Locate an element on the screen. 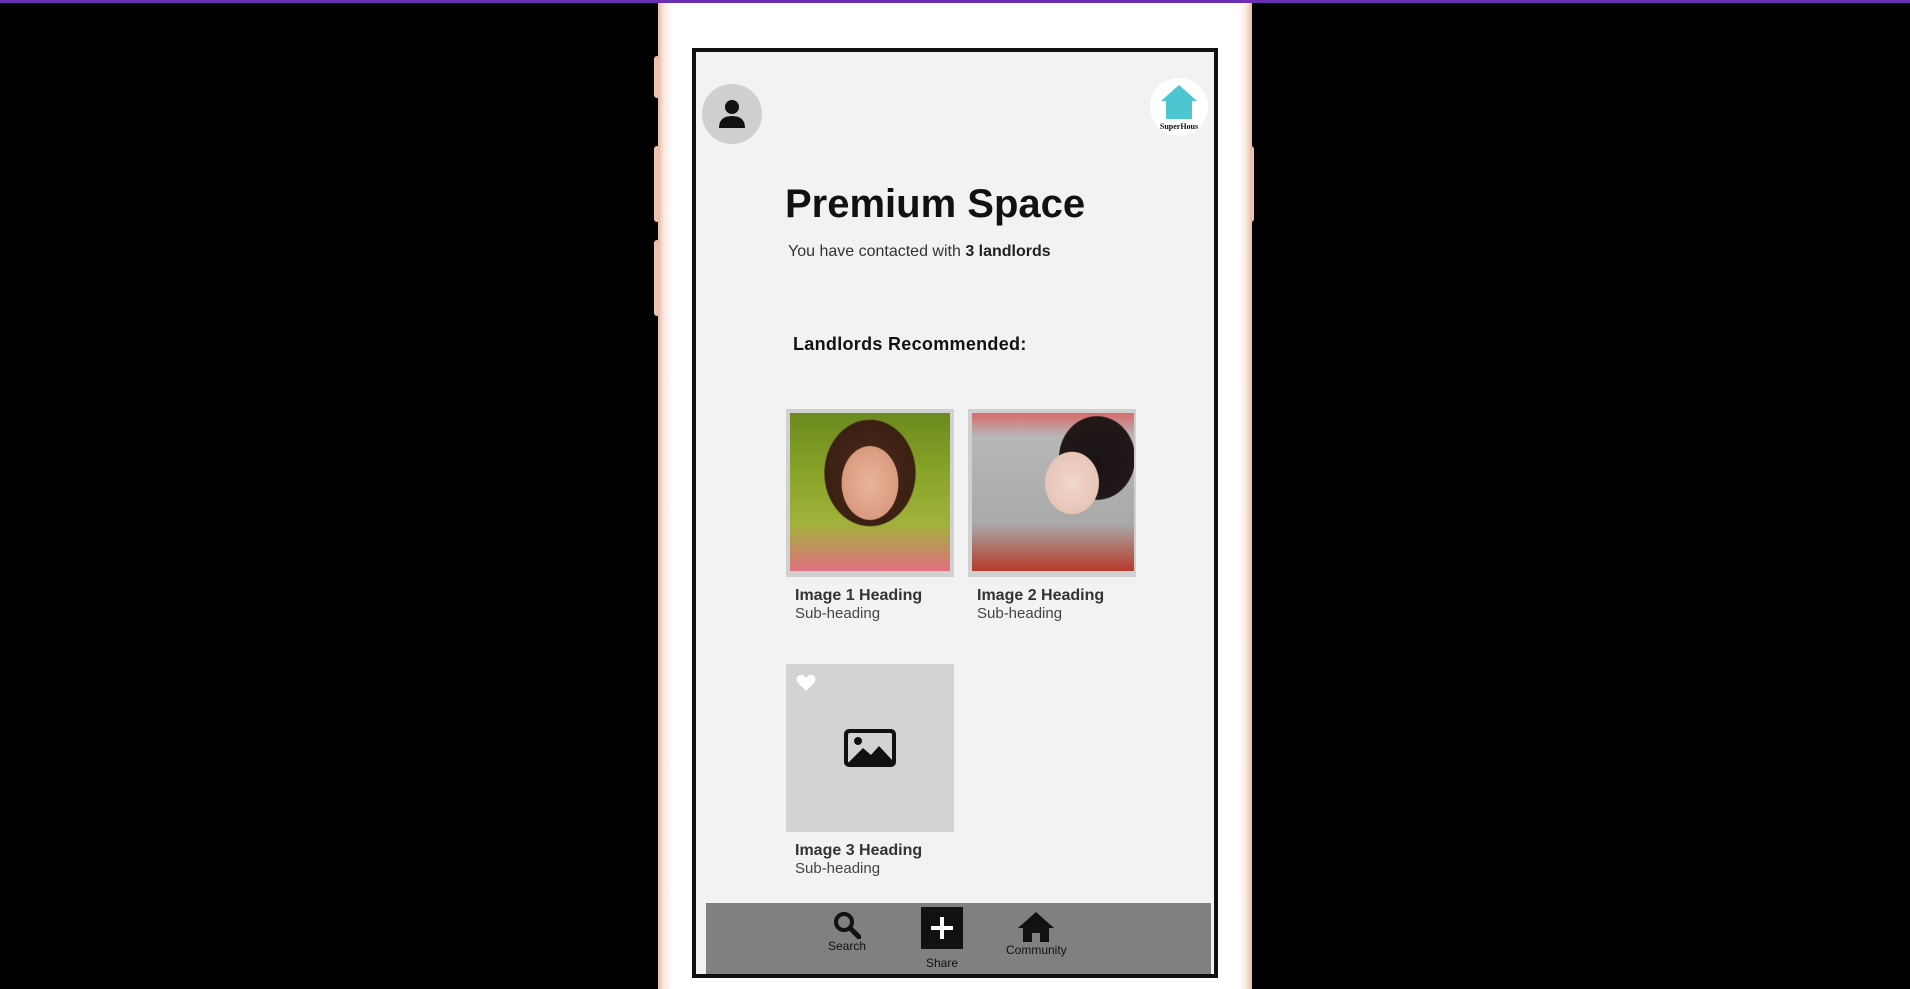 This screenshot has width=1910, height=989. bottom-nav: Search Share Community is located at coordinates (958, 939).